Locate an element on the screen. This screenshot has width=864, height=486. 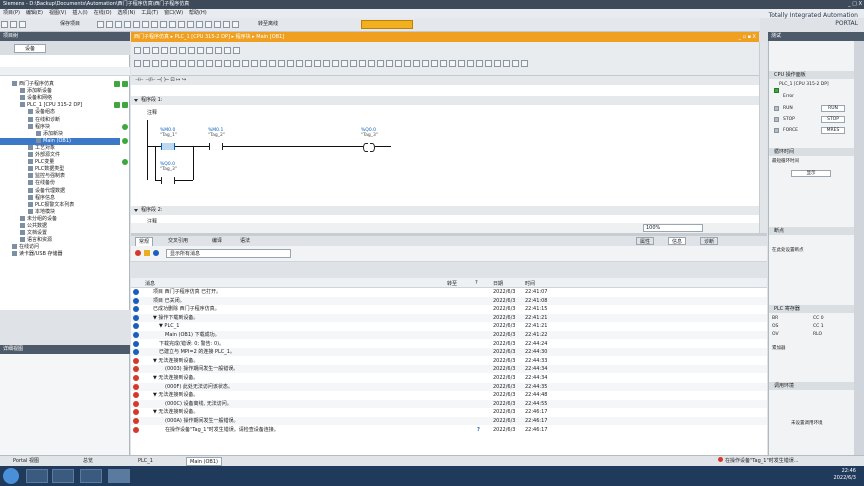
cut-icon is located at coordinates (109, 24).